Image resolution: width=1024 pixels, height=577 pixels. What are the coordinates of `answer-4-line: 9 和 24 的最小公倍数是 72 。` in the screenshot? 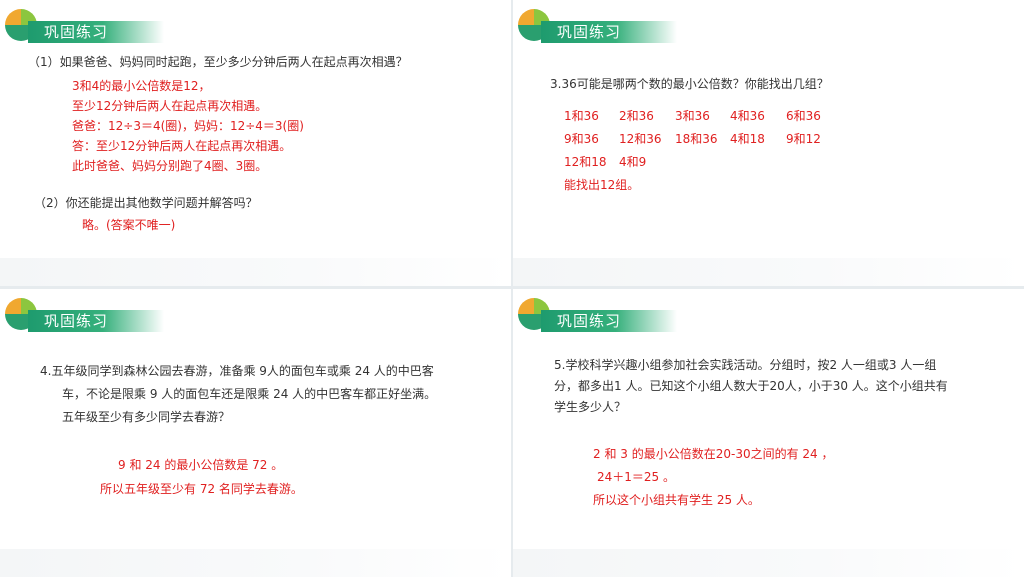 It's located at (201, 465).